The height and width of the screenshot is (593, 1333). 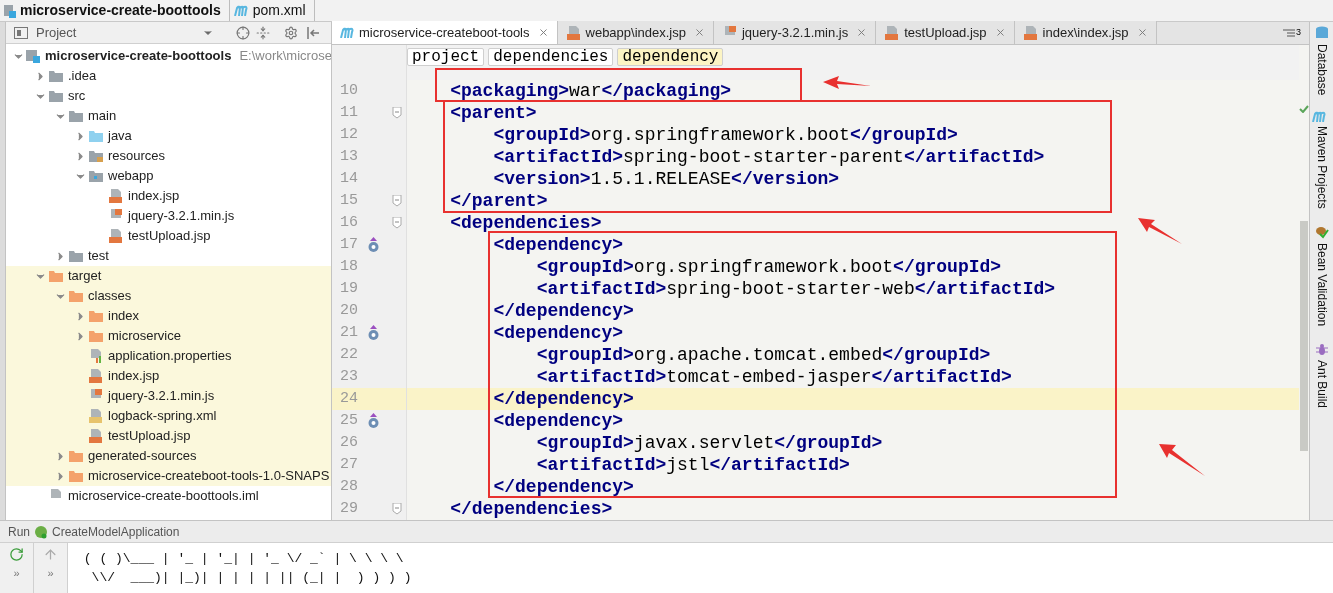 I want to click on module-path: E:\work\microse, so click(x=285, y=56).